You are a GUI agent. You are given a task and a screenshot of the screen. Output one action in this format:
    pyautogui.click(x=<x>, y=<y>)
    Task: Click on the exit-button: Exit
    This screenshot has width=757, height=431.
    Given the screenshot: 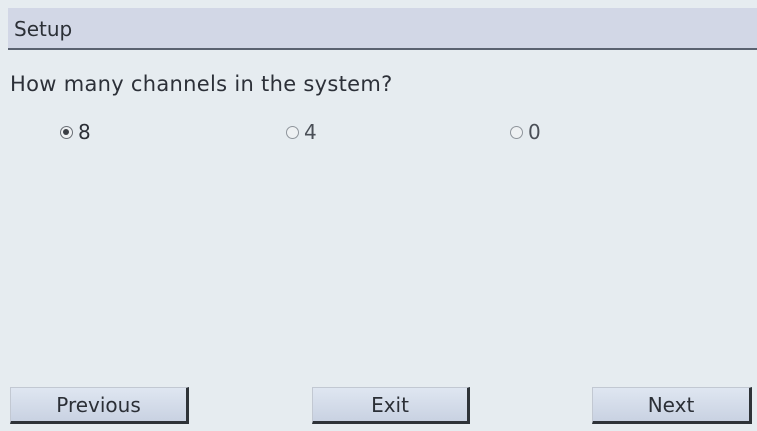 What is the action you would take?
    pyautogui.click(x=391, y=405)
    